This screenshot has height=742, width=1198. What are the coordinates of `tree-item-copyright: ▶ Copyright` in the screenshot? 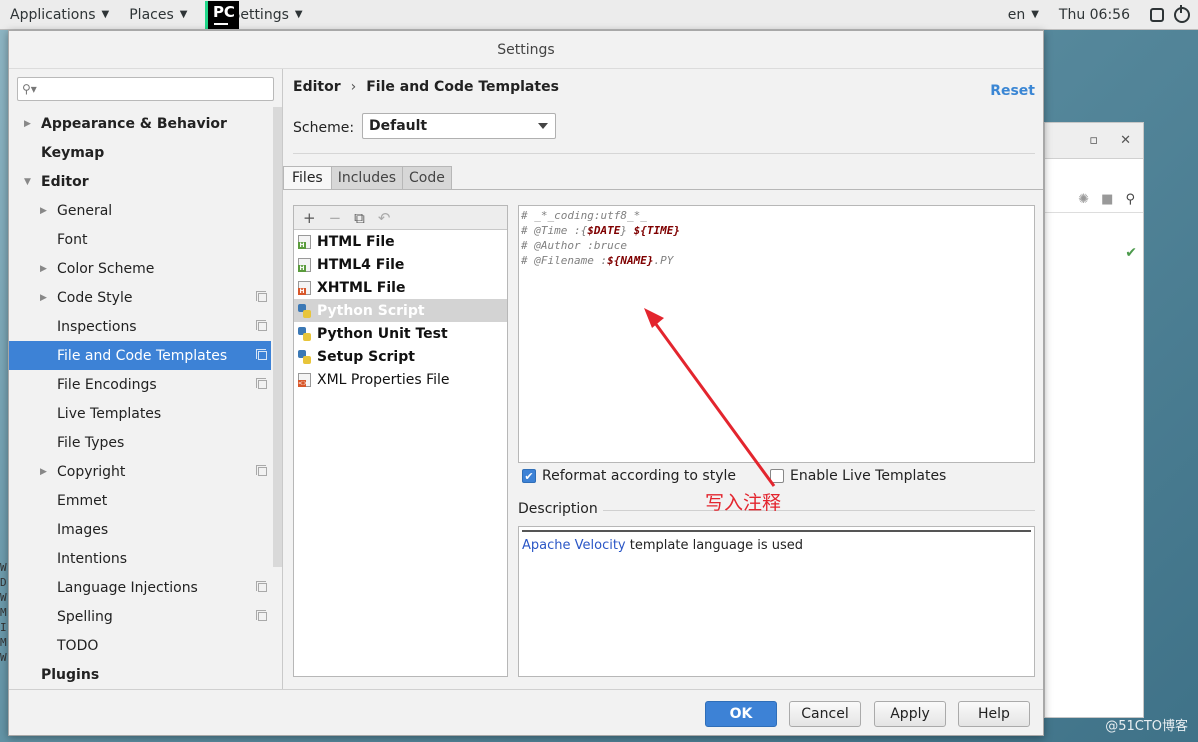 It's located at (140, 471).